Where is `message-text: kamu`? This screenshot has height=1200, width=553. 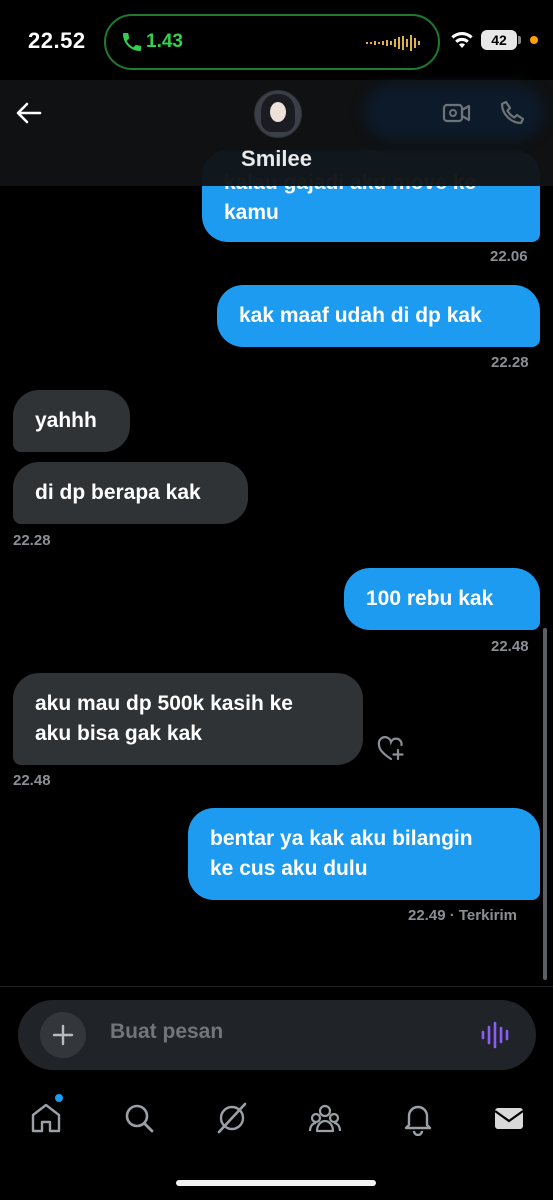
message-text: kamu is located at coordinates (251, 212).